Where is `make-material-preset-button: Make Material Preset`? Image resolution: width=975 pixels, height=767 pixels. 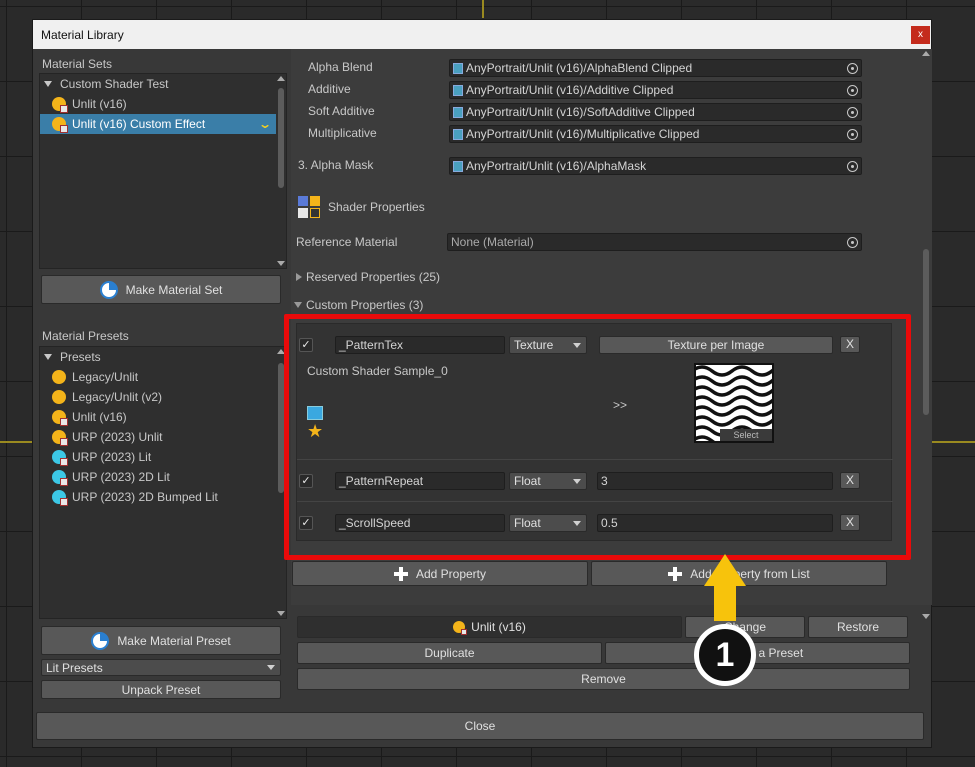
make-material-preset-button: Make Material Preset is located at coordinates (161, 640).